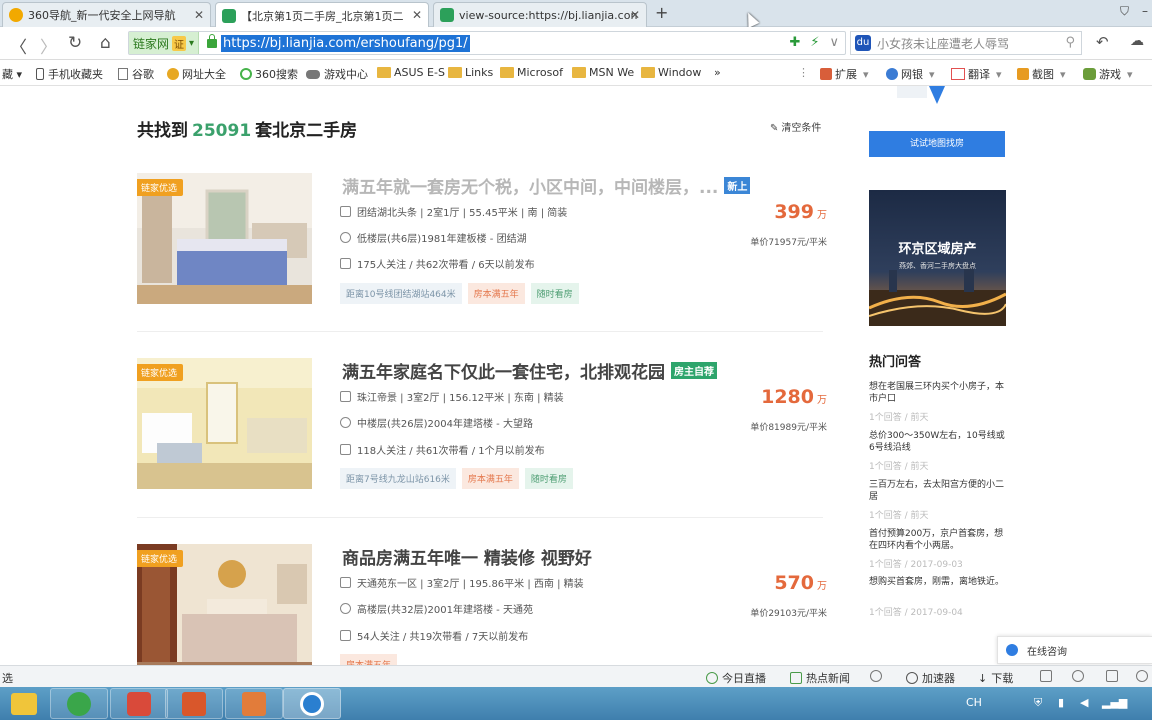  I want to click on address-actions: ✚ ⚡ ∨, so click(814, 42).